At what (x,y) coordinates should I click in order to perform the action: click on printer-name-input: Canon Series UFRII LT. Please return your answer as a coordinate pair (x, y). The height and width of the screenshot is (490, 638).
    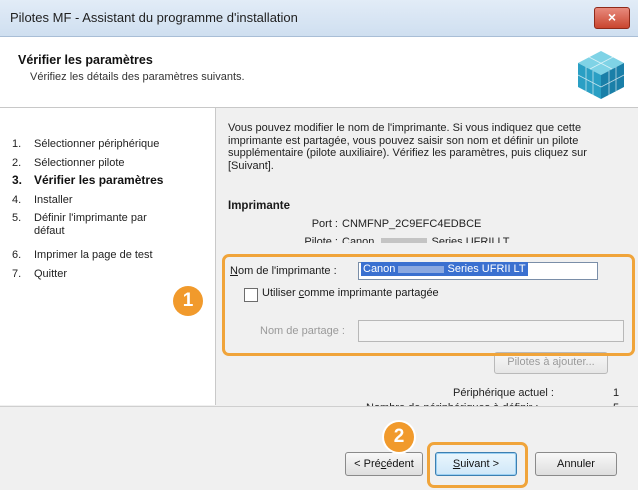
    Looking at the image, I should click on (478, 271).